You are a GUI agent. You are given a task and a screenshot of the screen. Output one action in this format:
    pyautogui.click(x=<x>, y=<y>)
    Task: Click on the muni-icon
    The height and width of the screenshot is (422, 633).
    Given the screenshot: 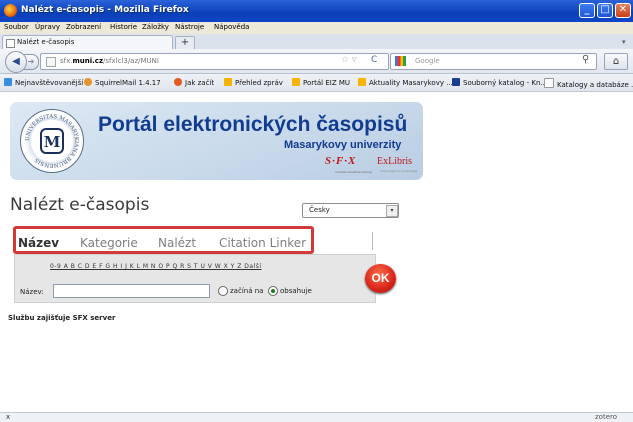 What is the action you would take?
    pyautogui.click(x=456, y=82)
    